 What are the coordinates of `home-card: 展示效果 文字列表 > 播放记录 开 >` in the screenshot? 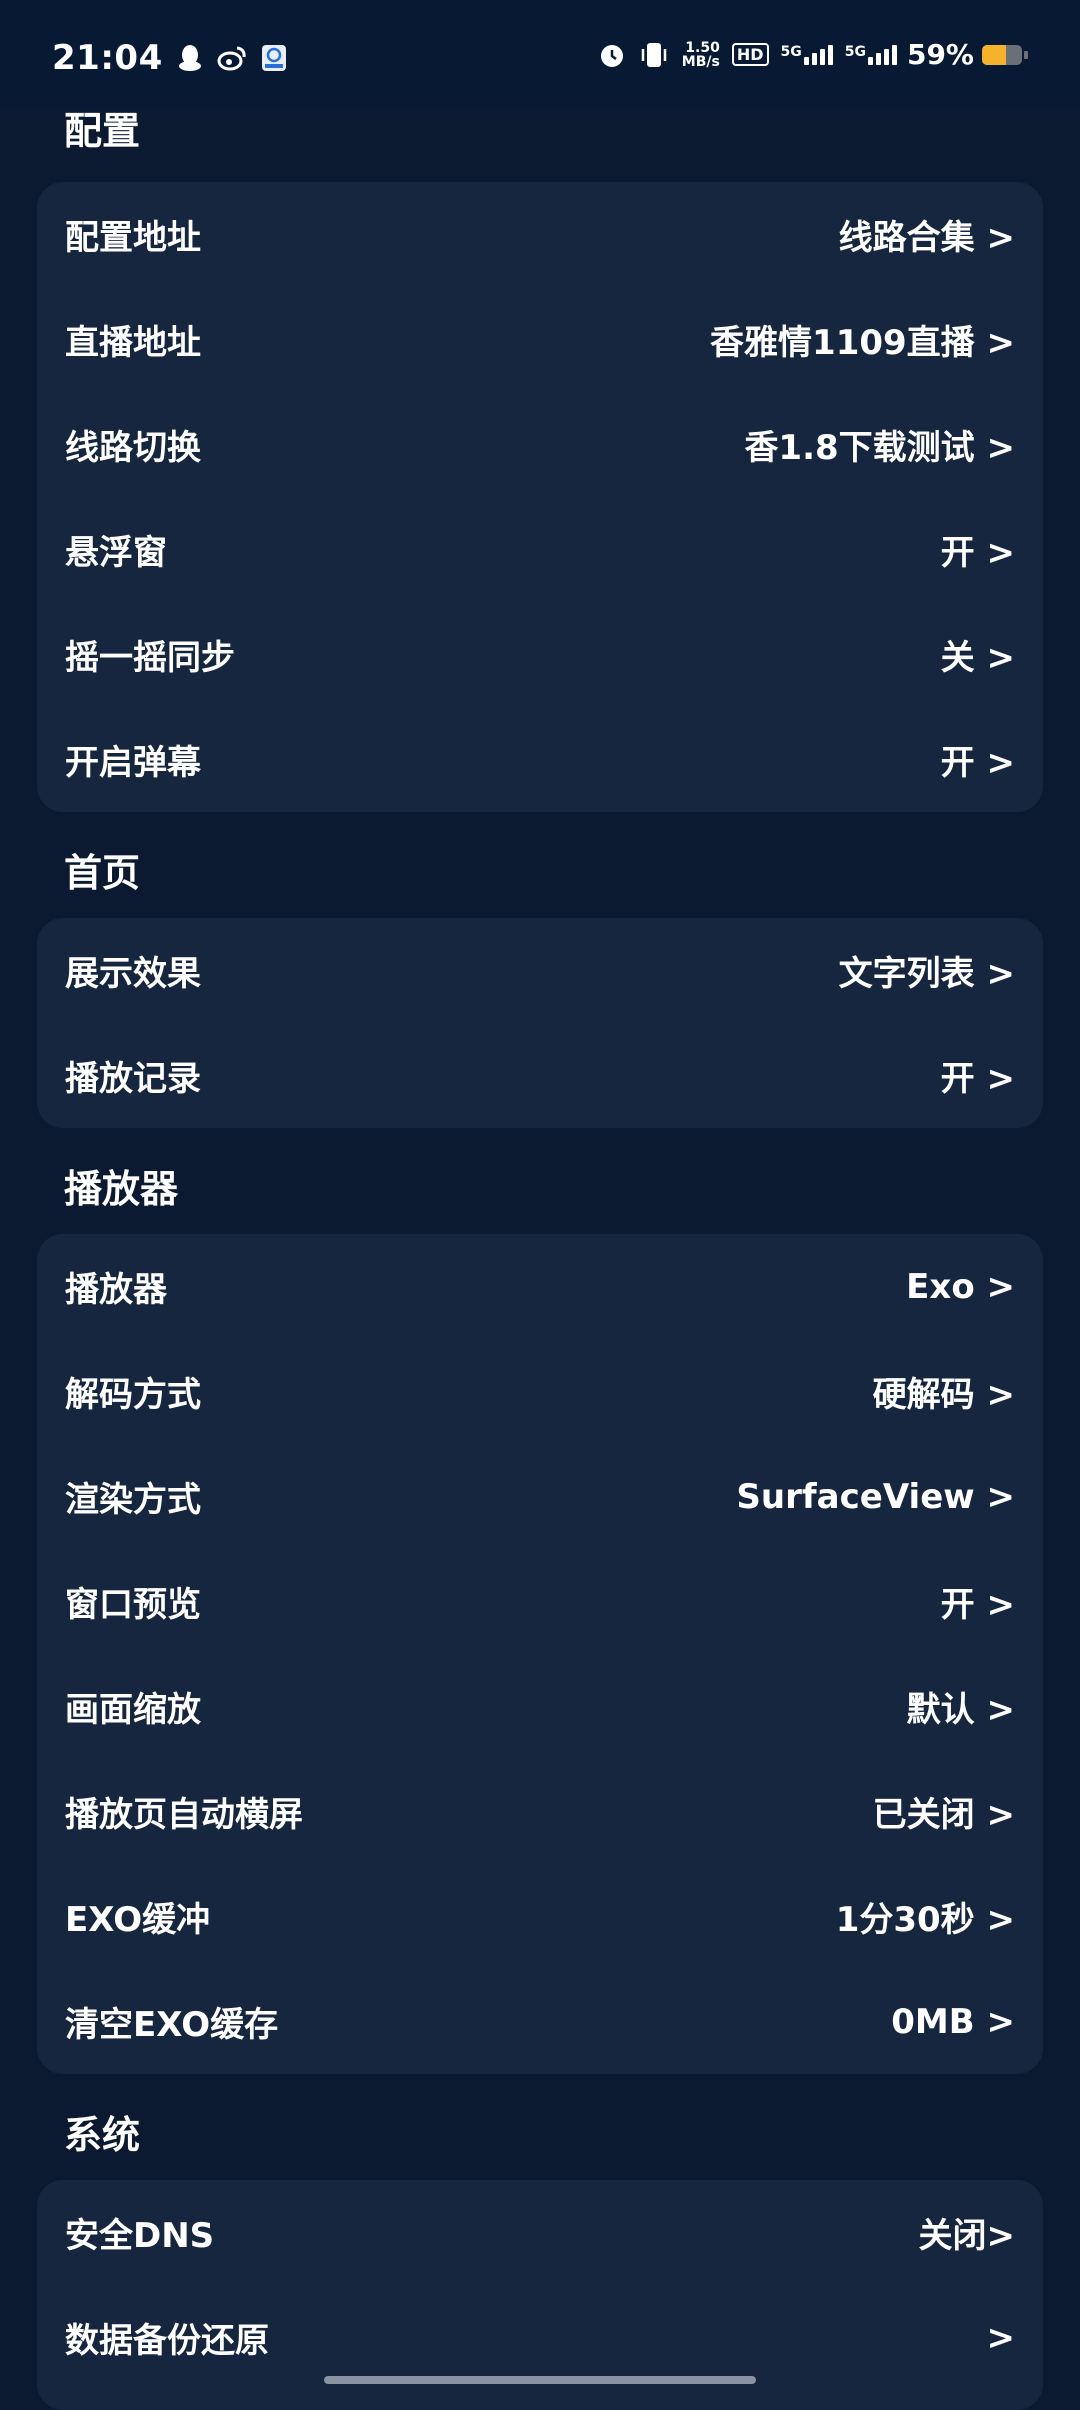 It's located at (540, 1023).